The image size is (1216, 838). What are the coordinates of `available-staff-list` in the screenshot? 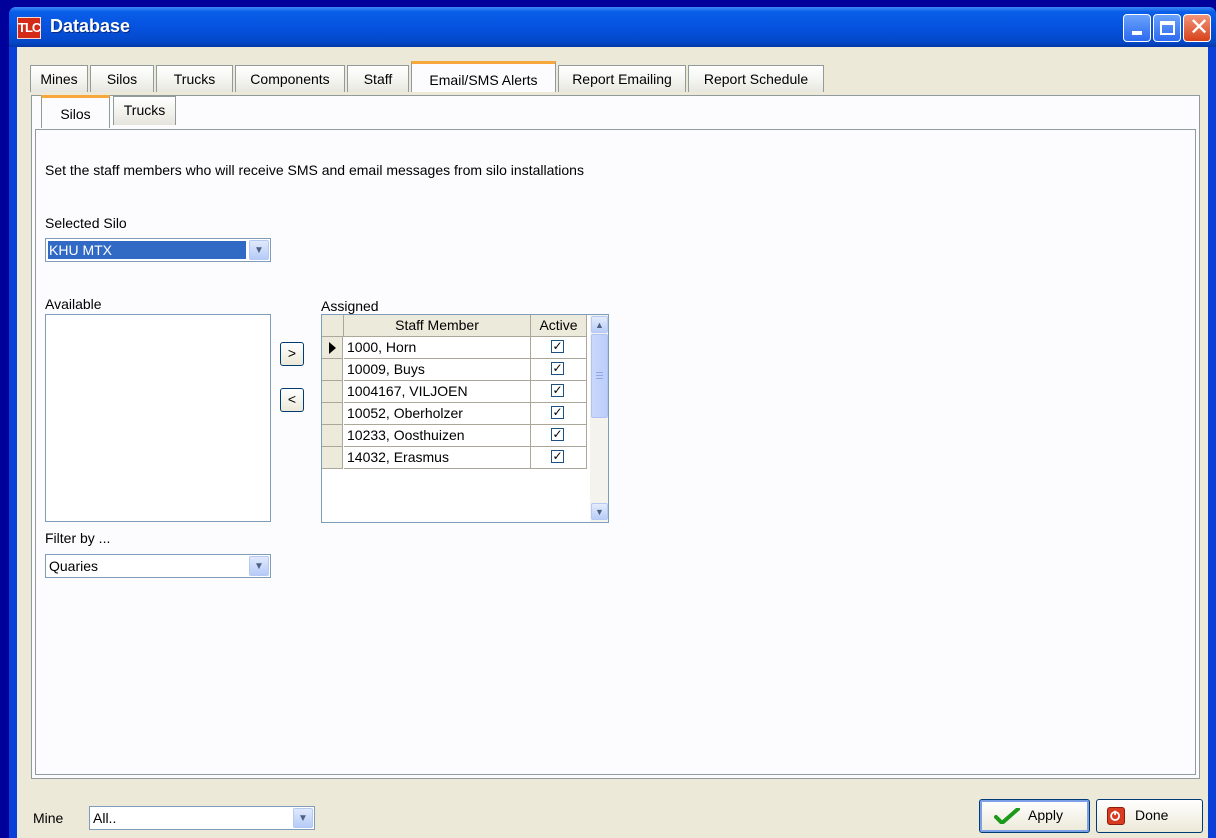 It's located at (158, 418).